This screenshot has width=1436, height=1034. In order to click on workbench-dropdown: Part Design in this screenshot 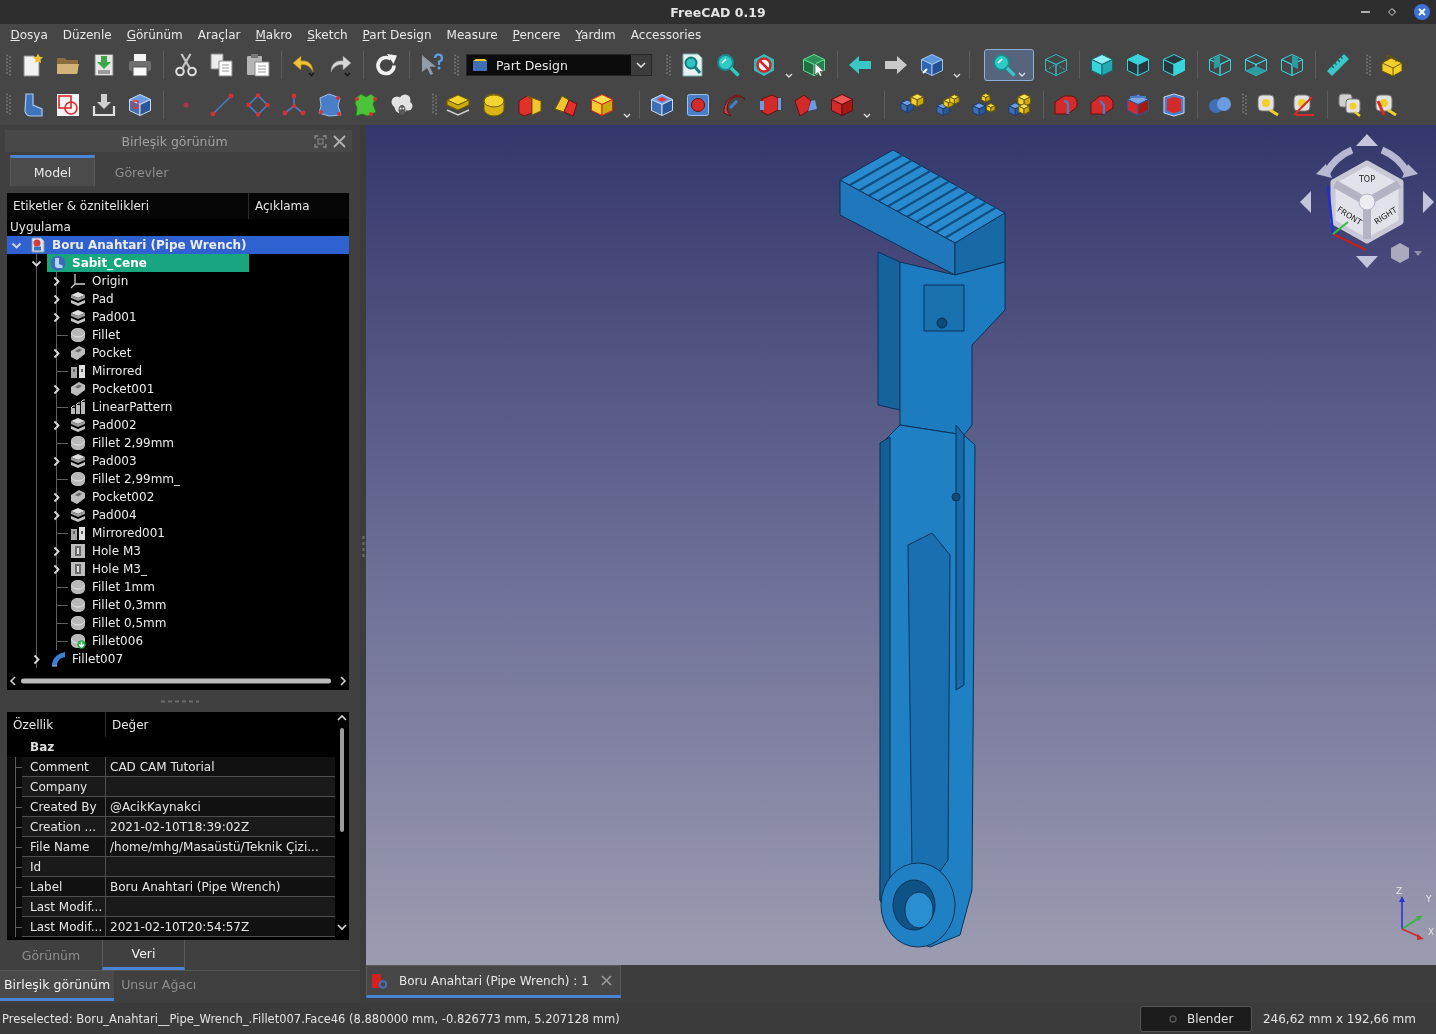, I will do `click(559, 65)`.